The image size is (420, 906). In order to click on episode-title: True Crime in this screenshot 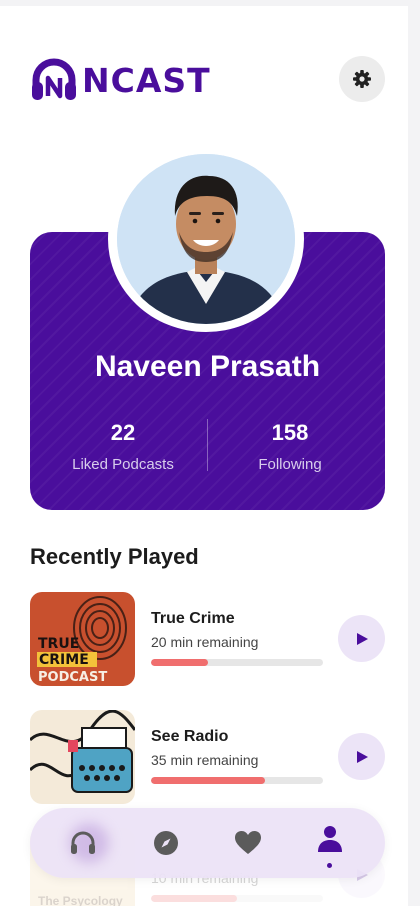, I will do `click(193, 618)`.